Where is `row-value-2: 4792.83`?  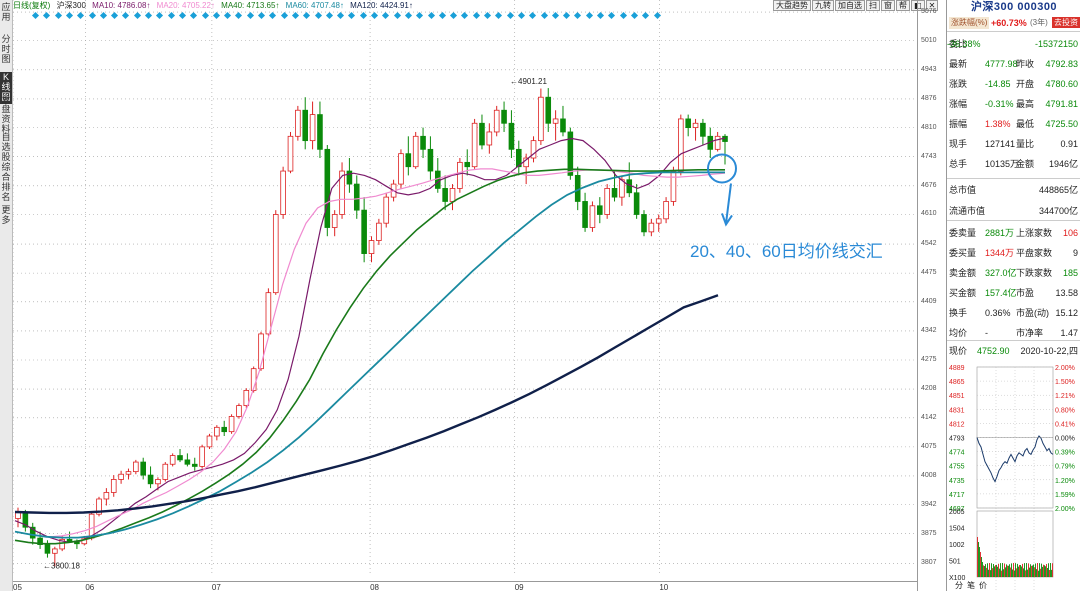 row-value-2: 4792.83 is located at coordinates (1061, 64).